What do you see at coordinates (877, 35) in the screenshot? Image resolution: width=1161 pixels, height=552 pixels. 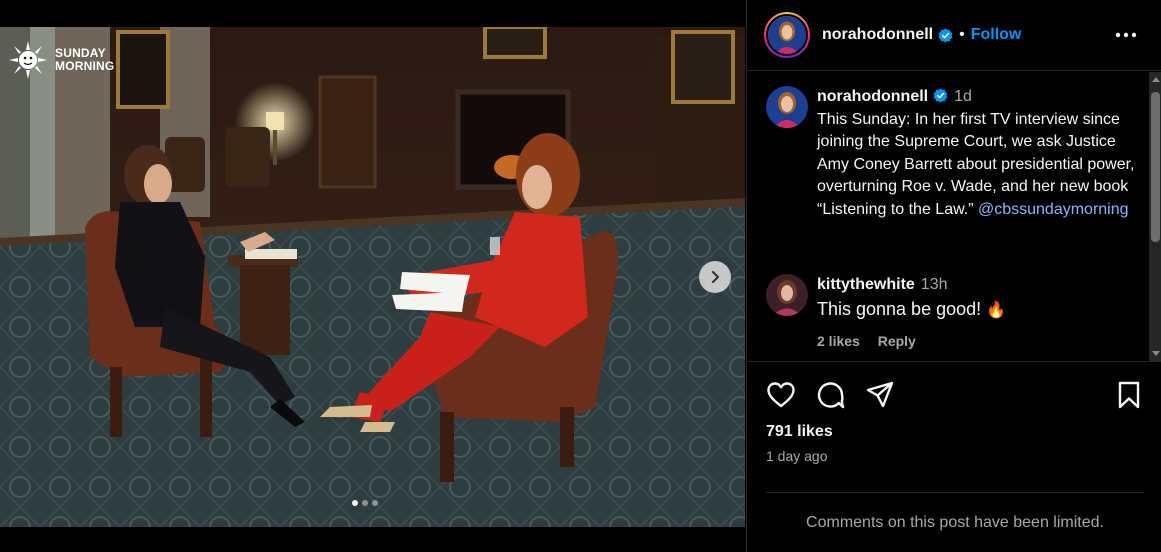 I see `author-username: norahodonnell` at bounding box center [877, 35].